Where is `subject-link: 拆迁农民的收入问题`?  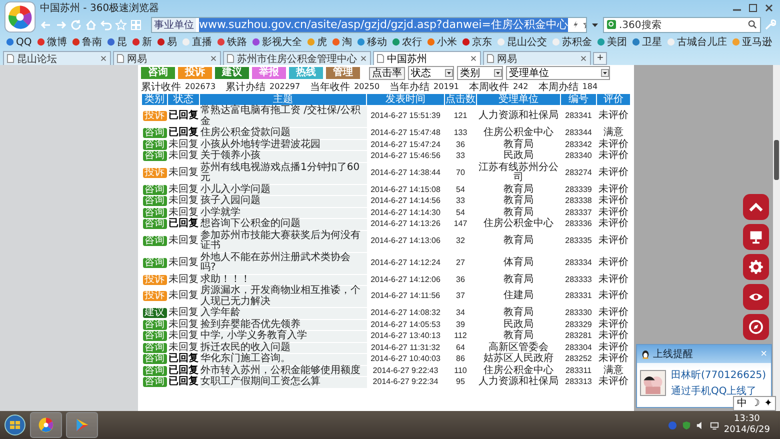 subject-link: 拆迁农民的收入问题 is located at coordinates (283, 348).